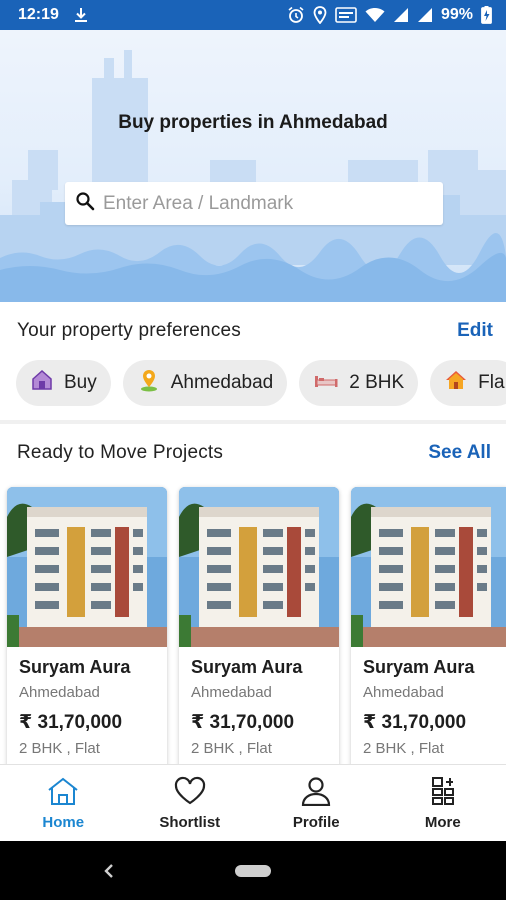  What do you see at coordinates (81, 15) in the screenshot?
I see `download-icon` at bounding box center [81, 15].